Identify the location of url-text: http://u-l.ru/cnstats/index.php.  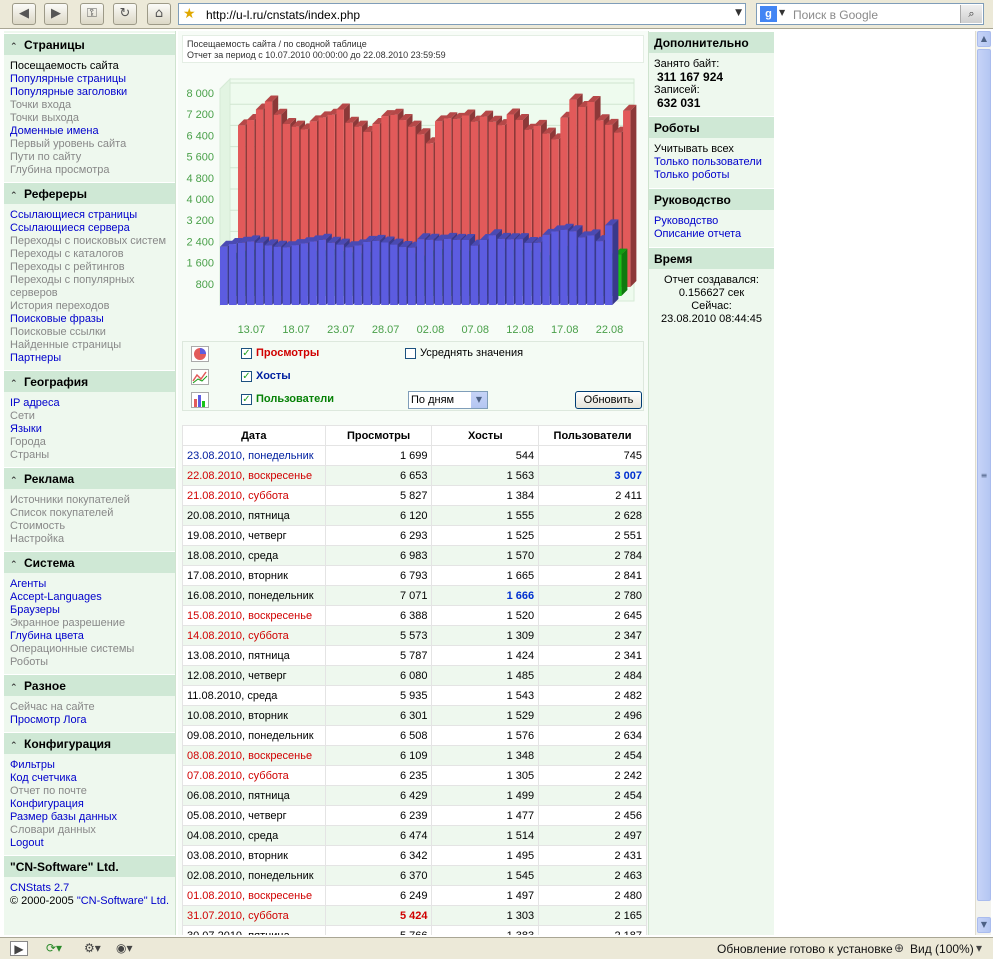
(283, 15).